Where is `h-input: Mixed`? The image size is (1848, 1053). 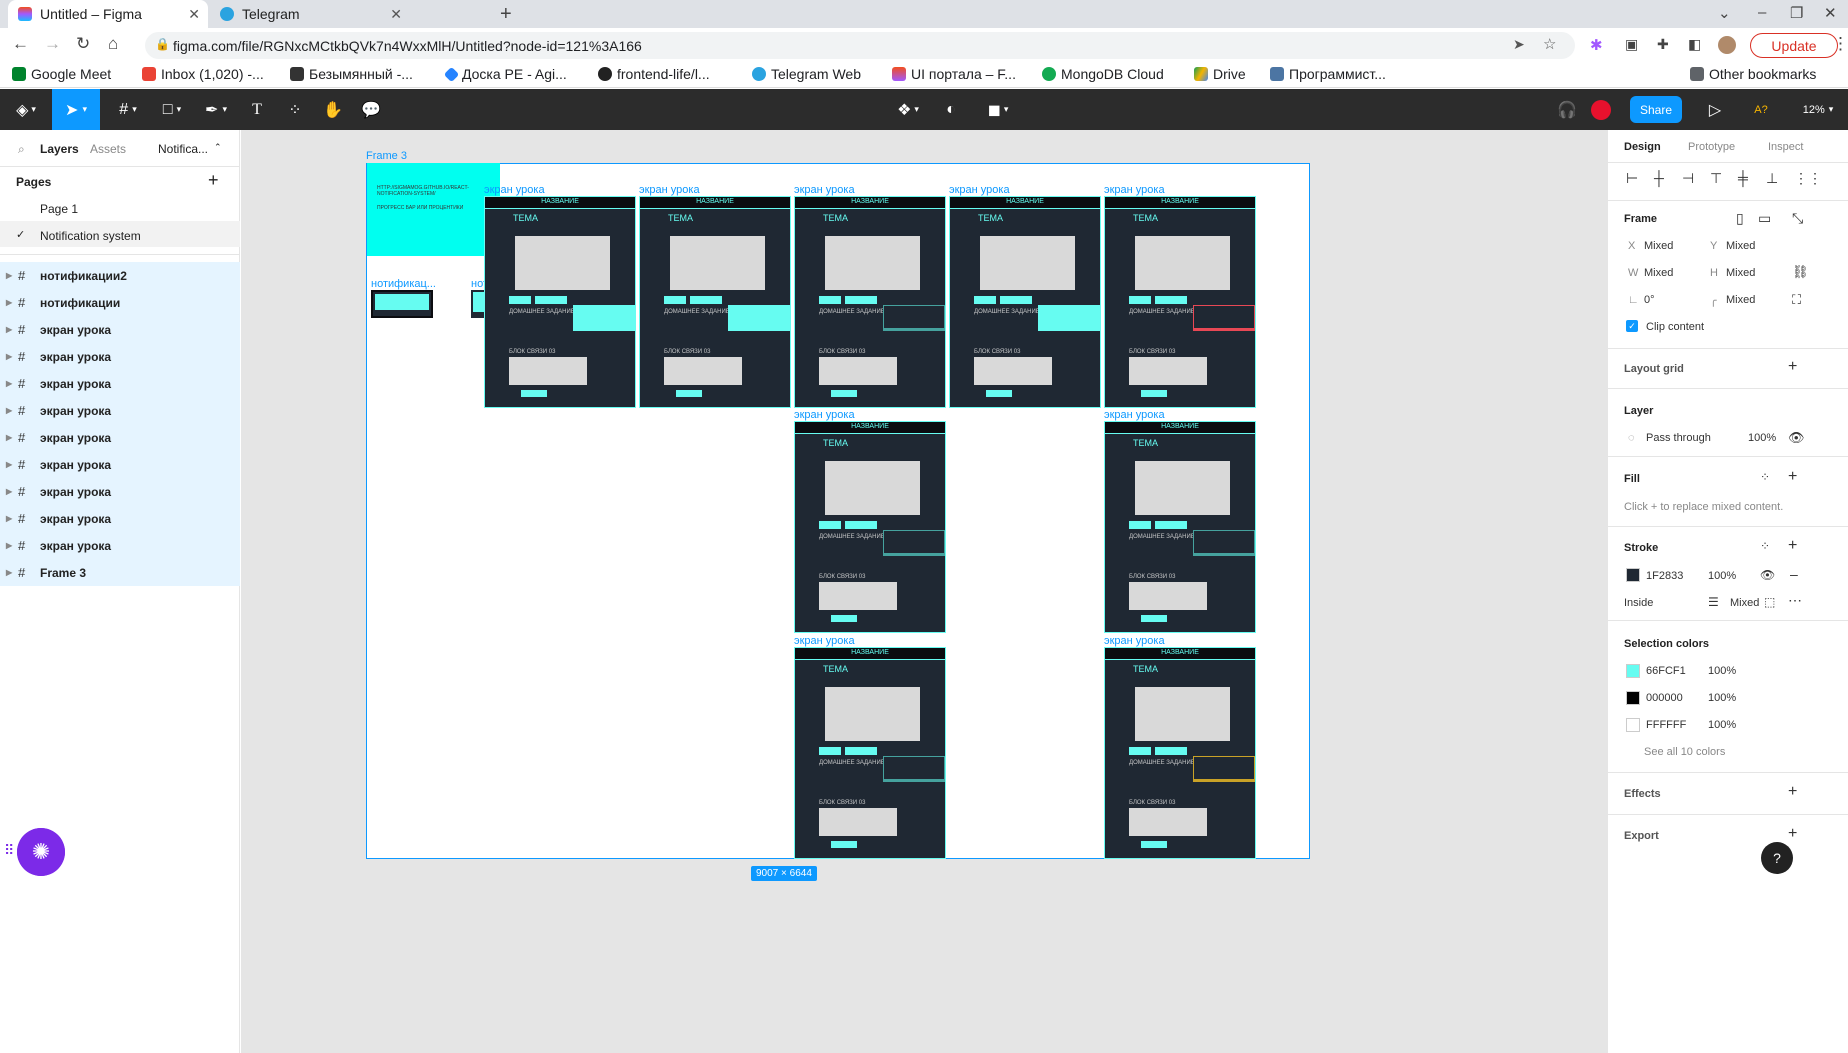 h-input: Mixed is located at coordinates (1740, 273).